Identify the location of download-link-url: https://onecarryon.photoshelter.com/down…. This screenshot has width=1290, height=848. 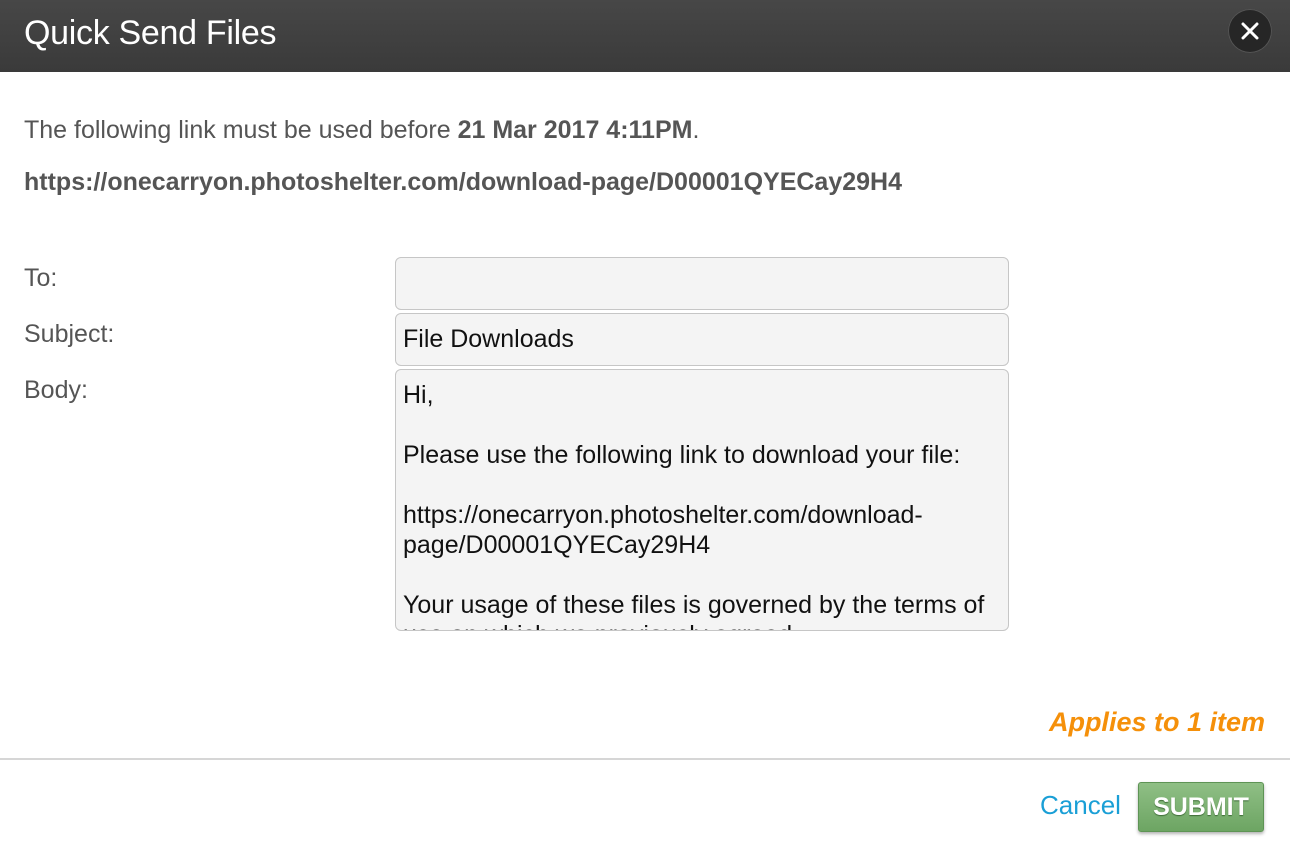
(463, 182).